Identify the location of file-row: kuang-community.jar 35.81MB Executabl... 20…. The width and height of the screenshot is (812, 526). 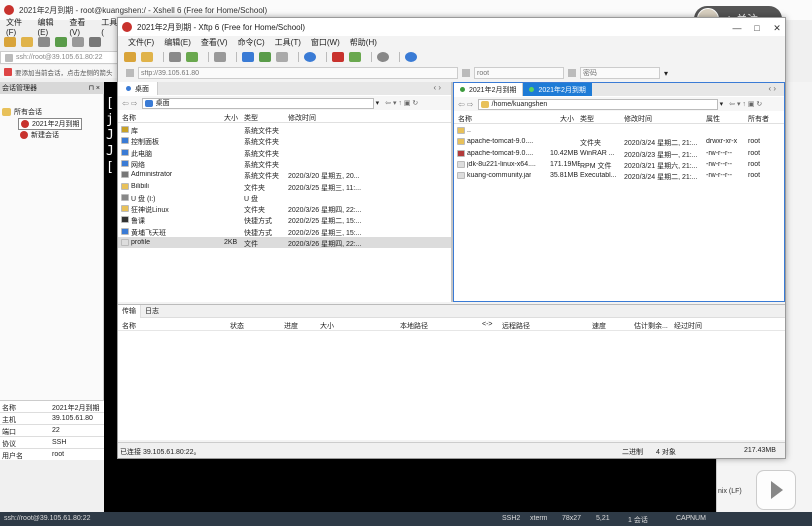
(619, 175).